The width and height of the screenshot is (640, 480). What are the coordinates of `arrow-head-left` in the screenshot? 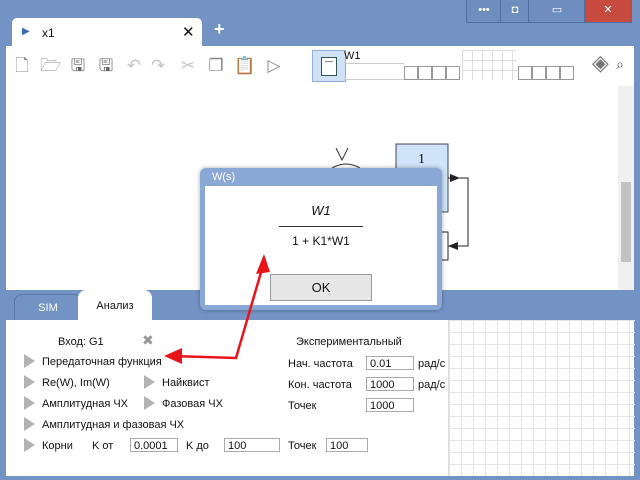 It's located at (173, 356).